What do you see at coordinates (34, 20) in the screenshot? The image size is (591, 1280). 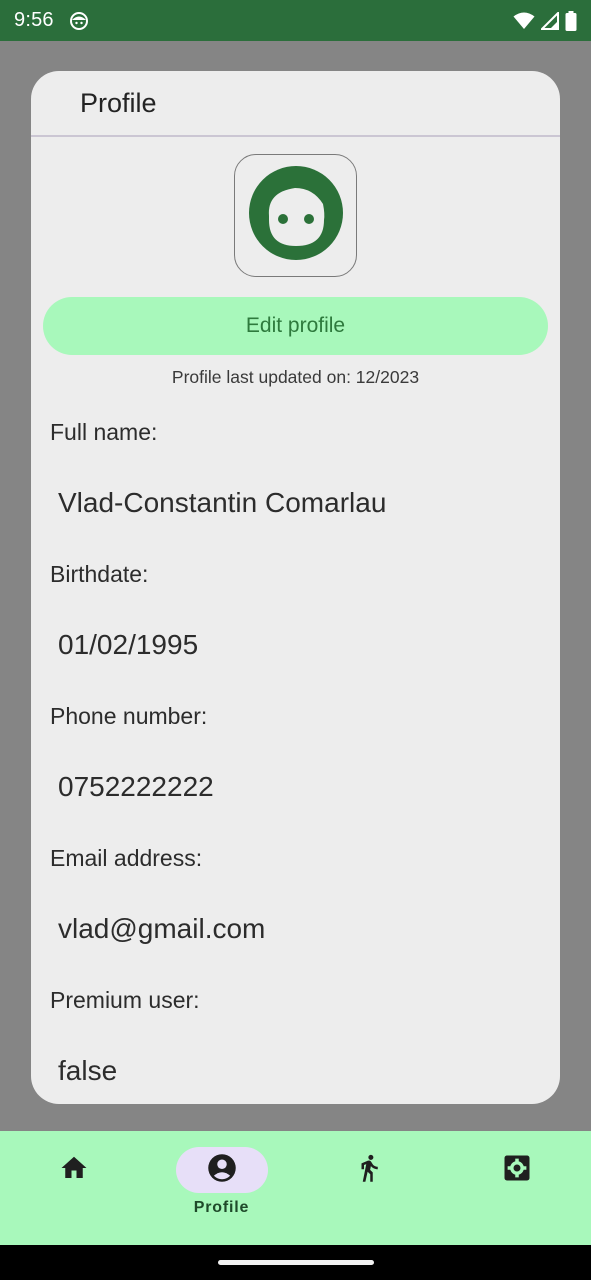 I see `status-time: 9:56` at bounding box center [34, 20].